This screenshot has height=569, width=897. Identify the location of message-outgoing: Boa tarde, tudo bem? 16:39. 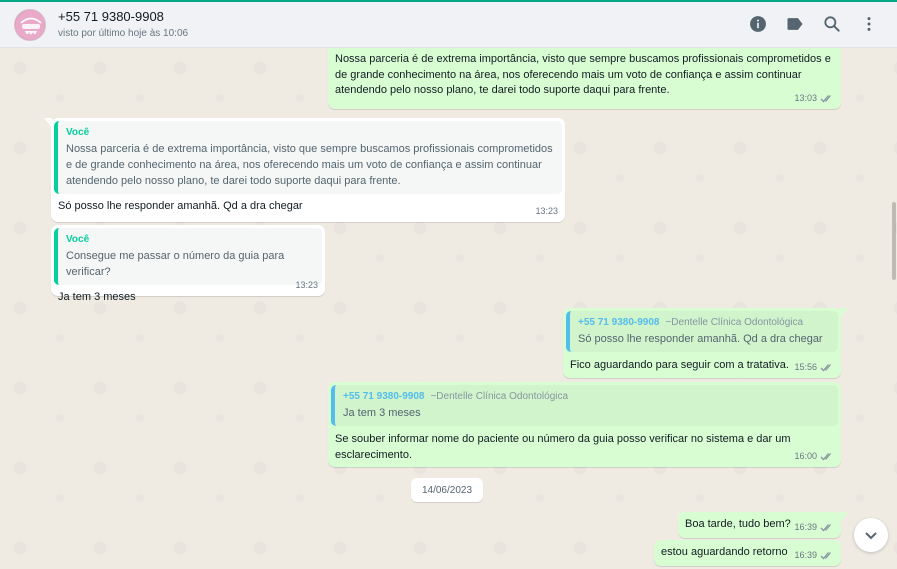
(763, 525).